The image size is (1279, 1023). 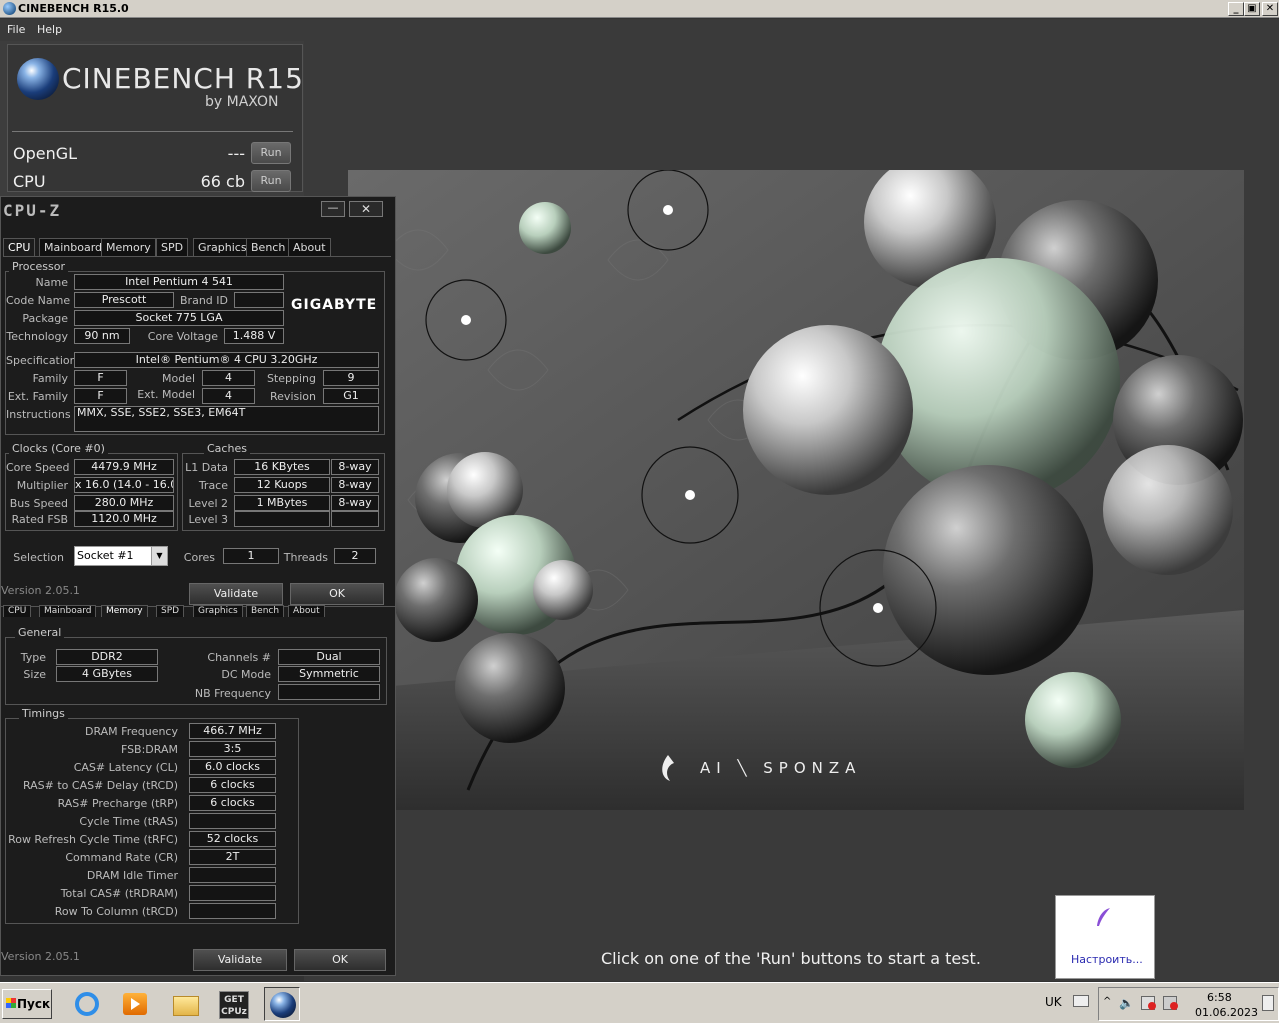 I want to click on mem-tab-about: About, so click(x=306, y=611).